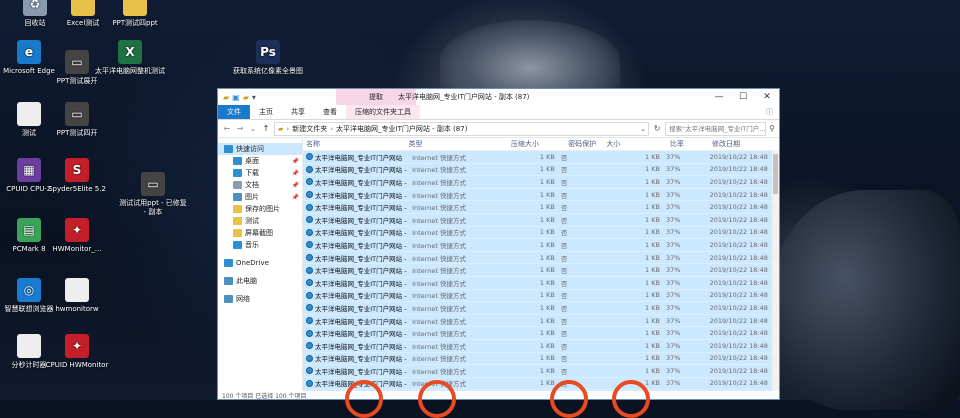  I want to click on desktop-icon: X 太平洋电脑网整机测试, so click(130, 58).